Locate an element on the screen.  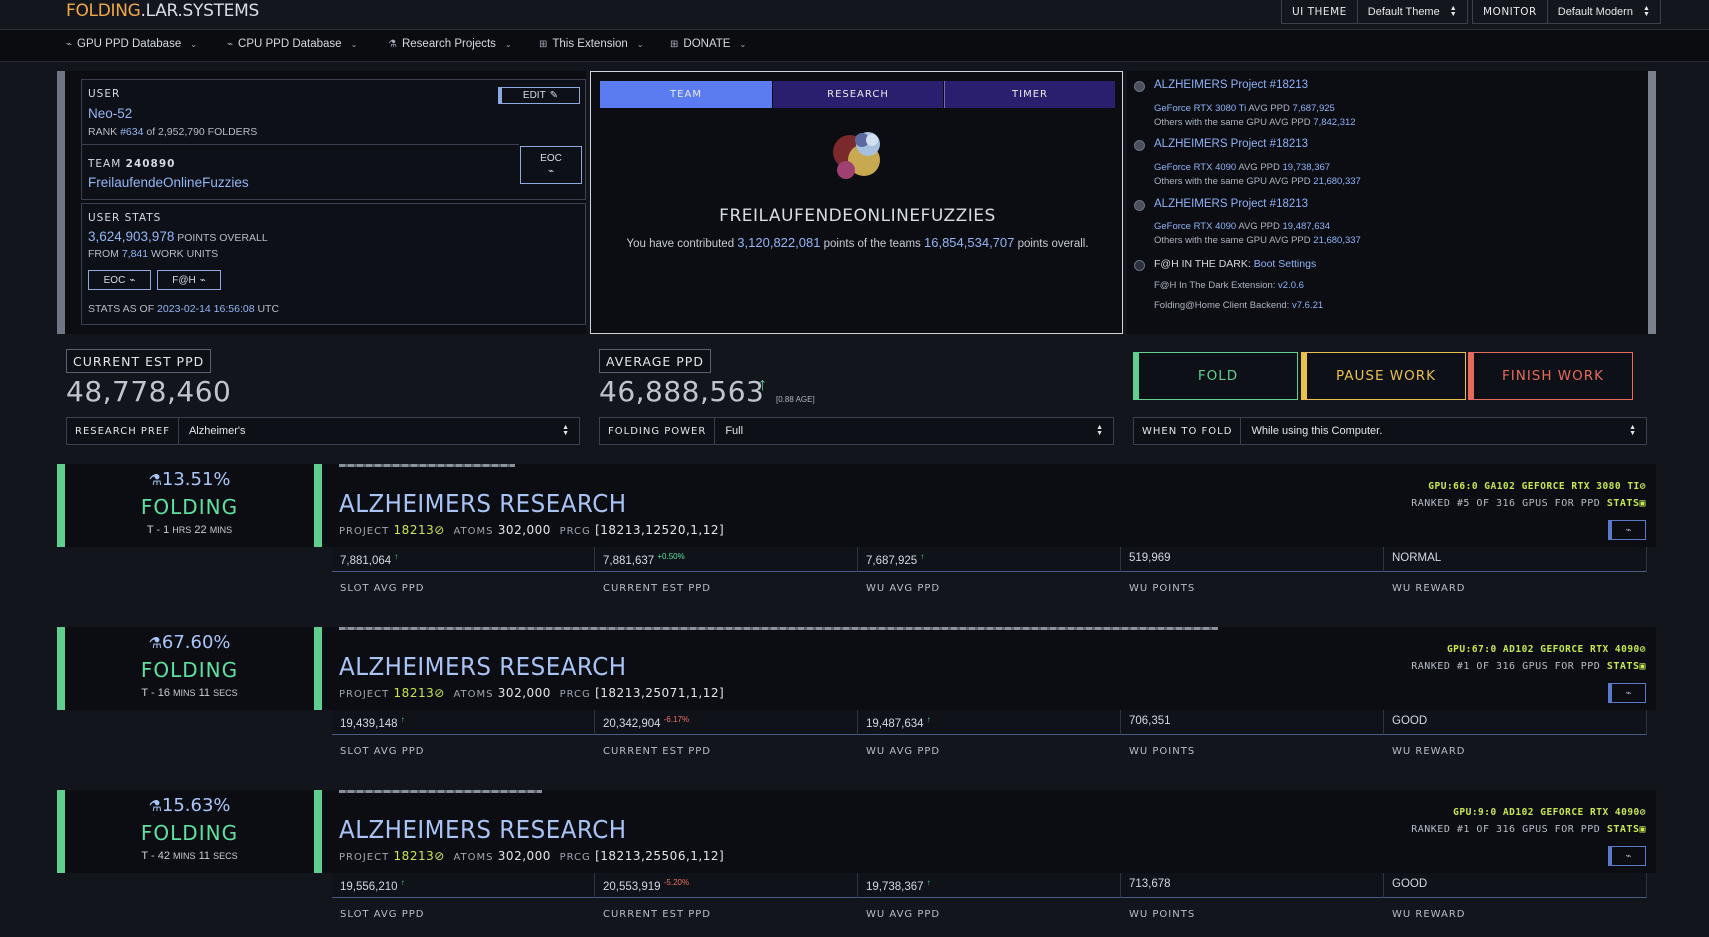
wu-avg-ppd-cell: 19,487,634 ↑ is located at coordinates (989, 722).